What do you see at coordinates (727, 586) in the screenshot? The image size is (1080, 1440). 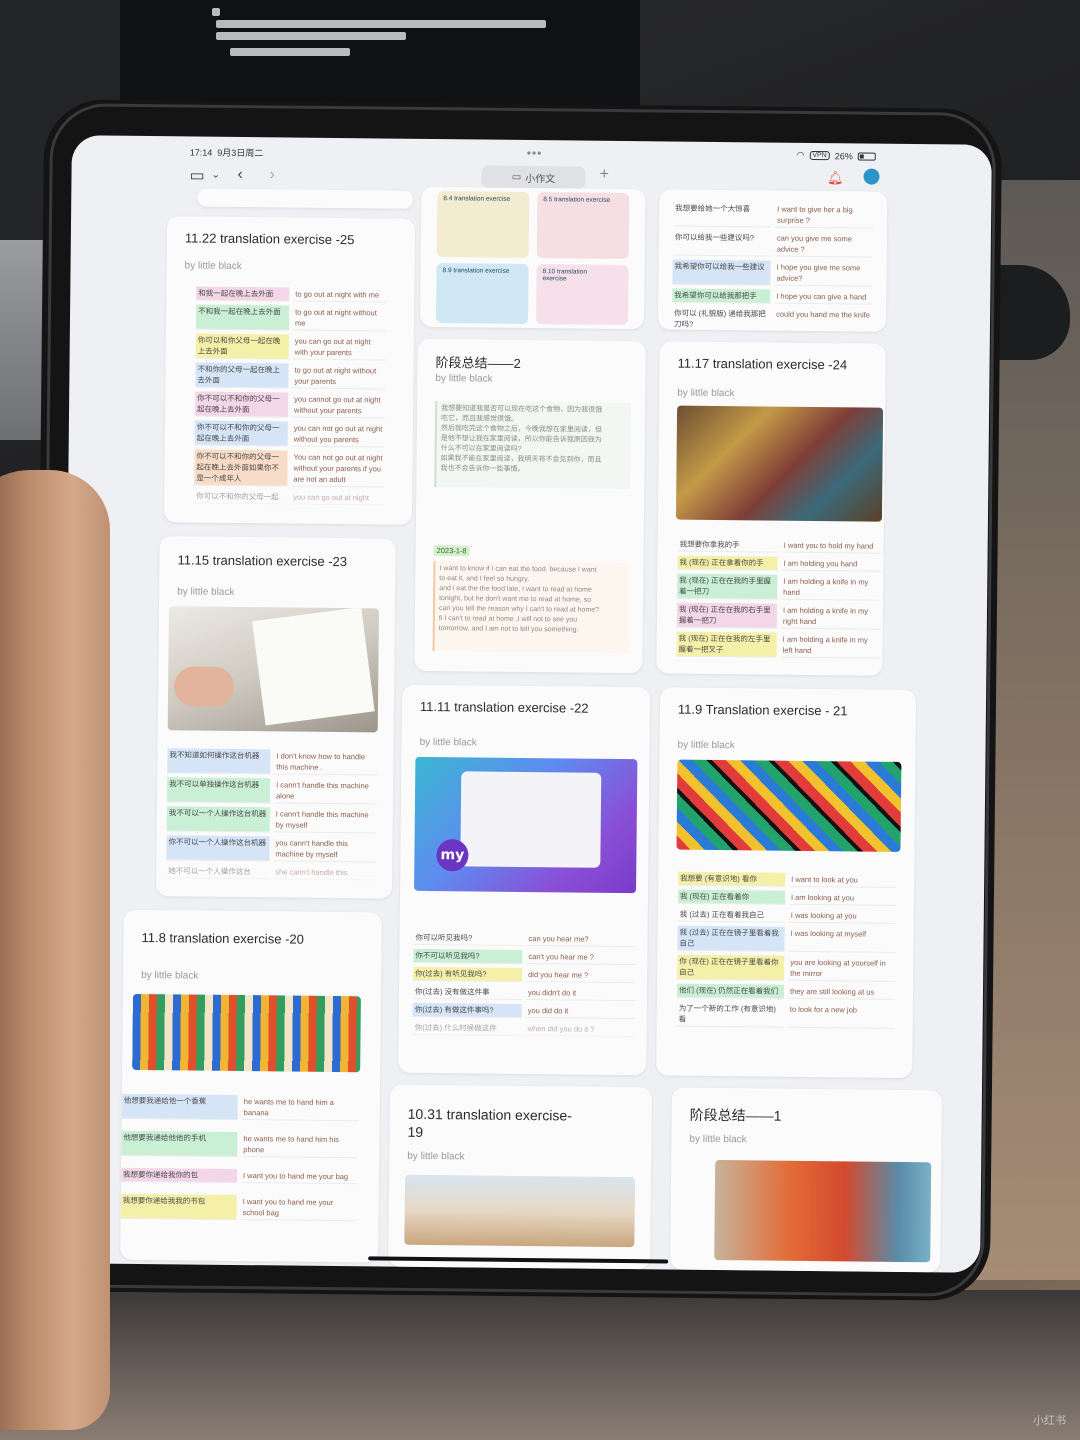 I see `cn-cell: 我 (现在) 正在在我的手里握着一把刀` at bounding box center [727, 586].